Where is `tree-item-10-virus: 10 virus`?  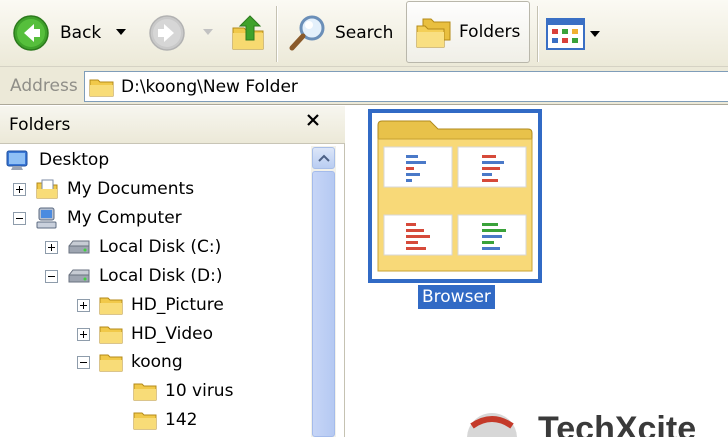
tree-item-10-virus: 10 virus is located at coordinates (183, 391).